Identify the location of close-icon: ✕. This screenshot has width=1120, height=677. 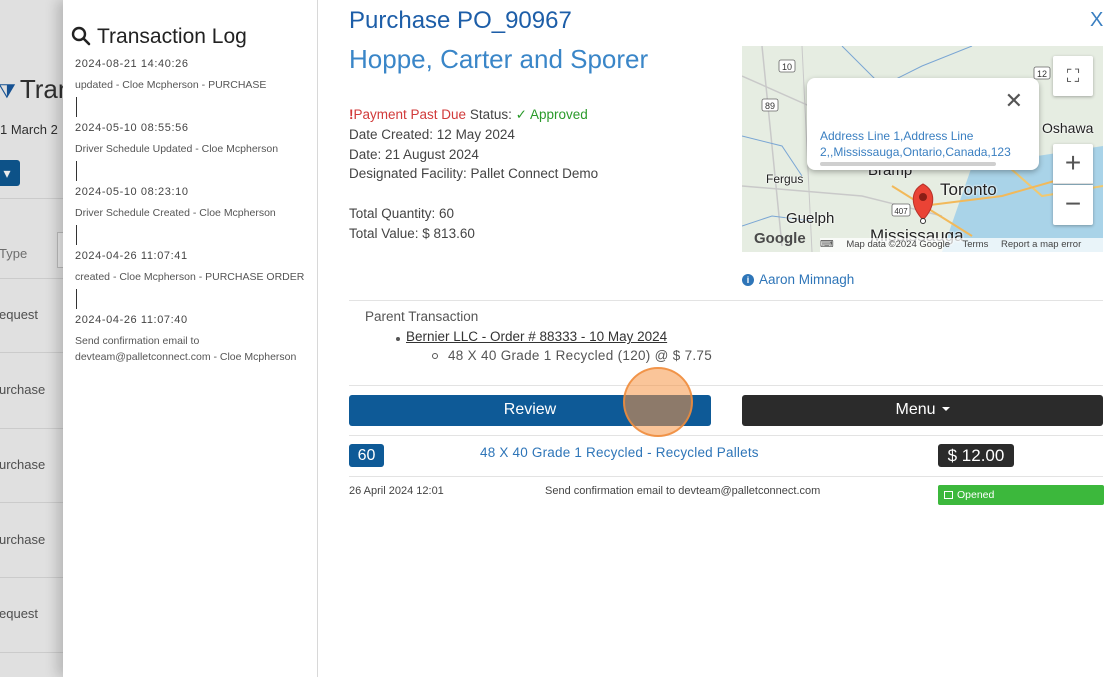
(1014, 101).